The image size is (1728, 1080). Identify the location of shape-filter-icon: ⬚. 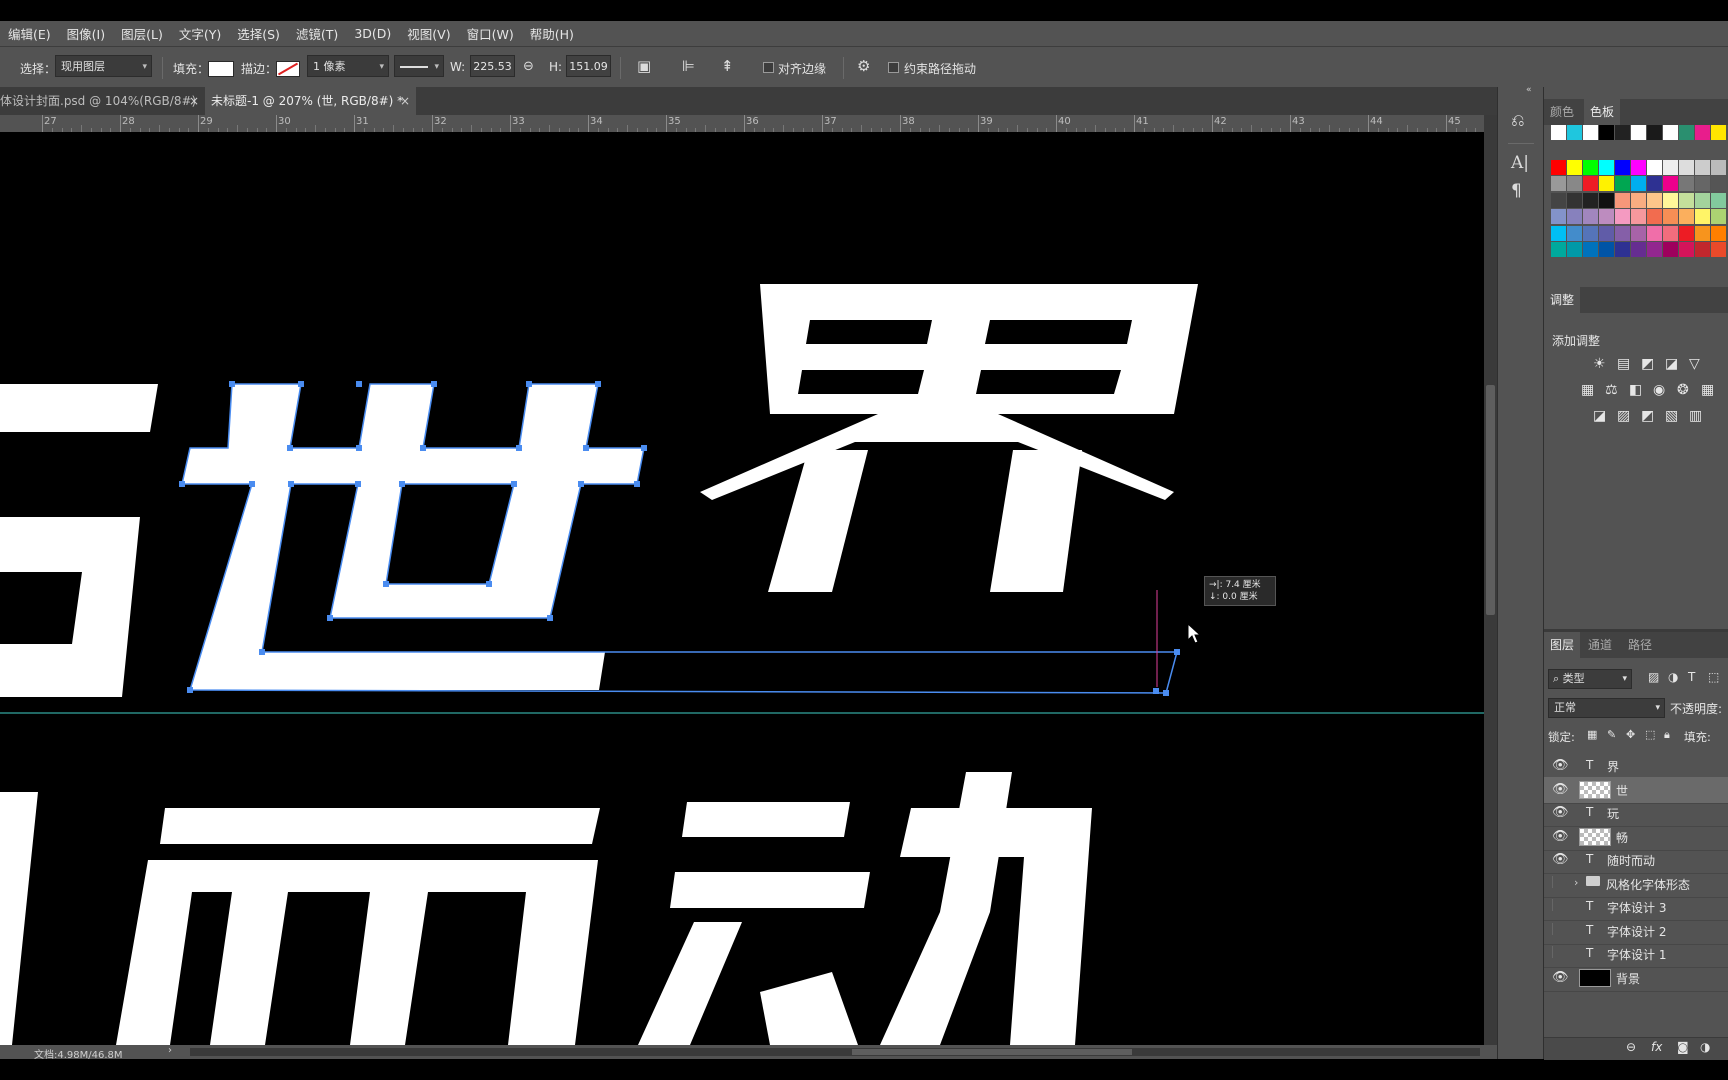
(1713, 677).